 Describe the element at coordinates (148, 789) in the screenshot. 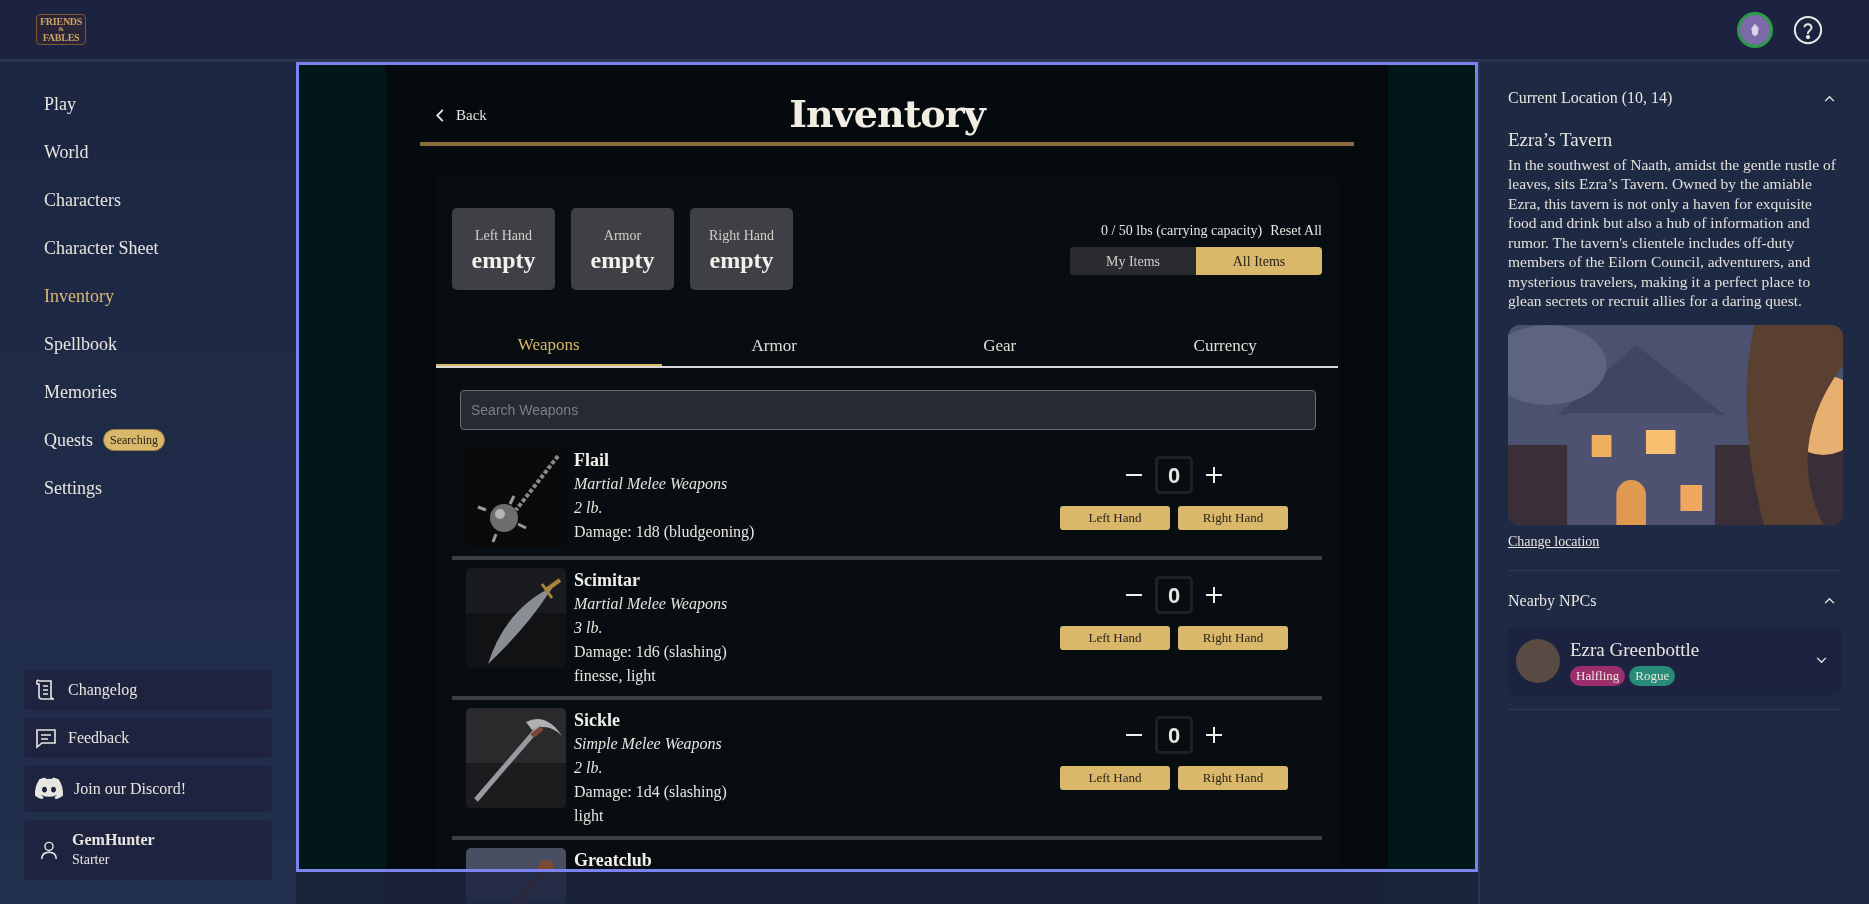

I see `sidebar-link: Join our Discord!` at that location.